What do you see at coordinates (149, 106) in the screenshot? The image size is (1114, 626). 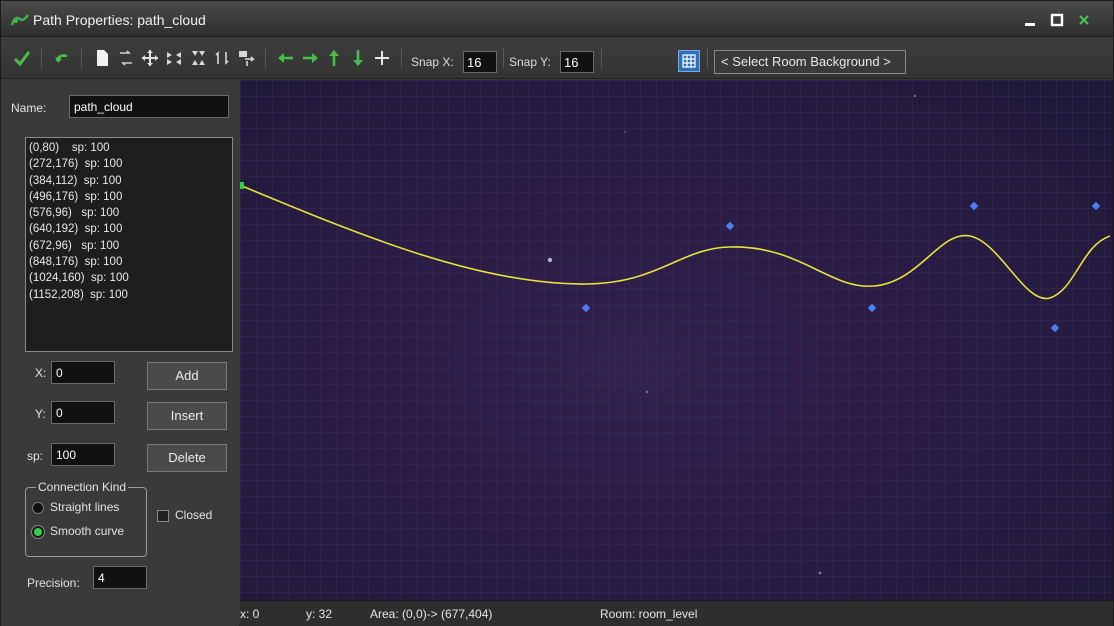 I see `path-name-input` at bounding box center [149, 106].